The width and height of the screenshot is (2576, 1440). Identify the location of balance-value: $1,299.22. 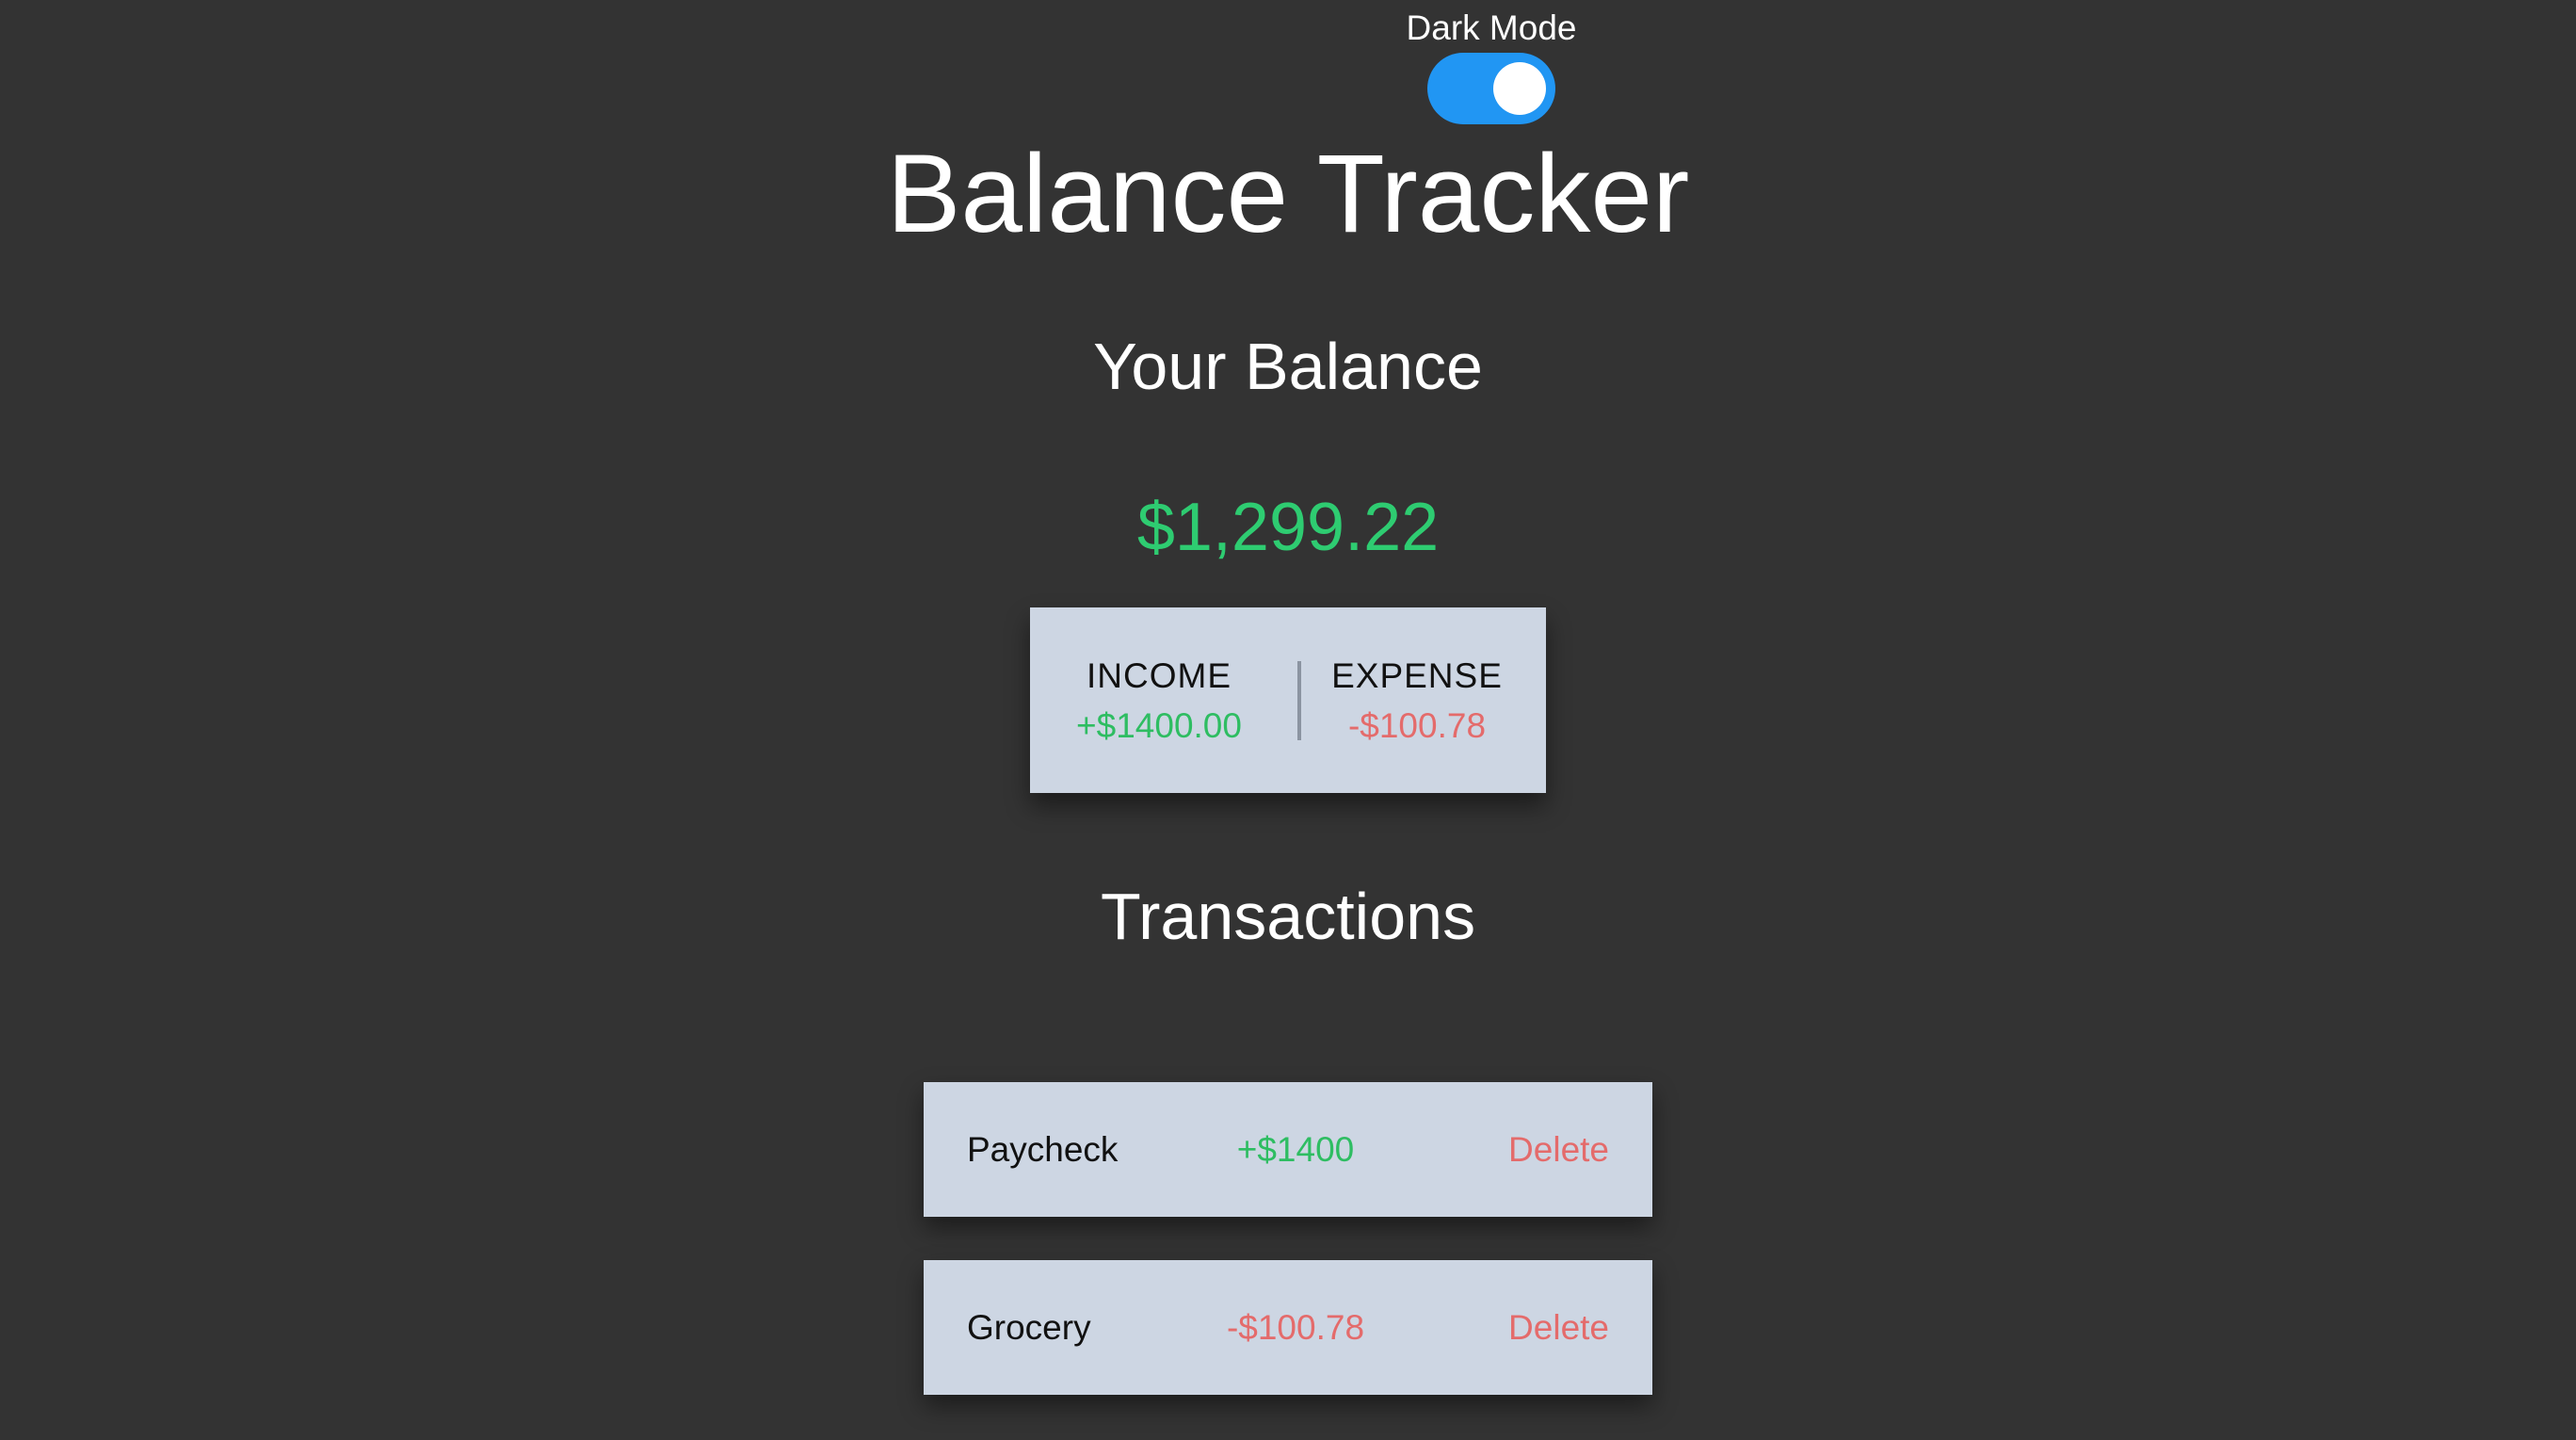
(1288, 527).